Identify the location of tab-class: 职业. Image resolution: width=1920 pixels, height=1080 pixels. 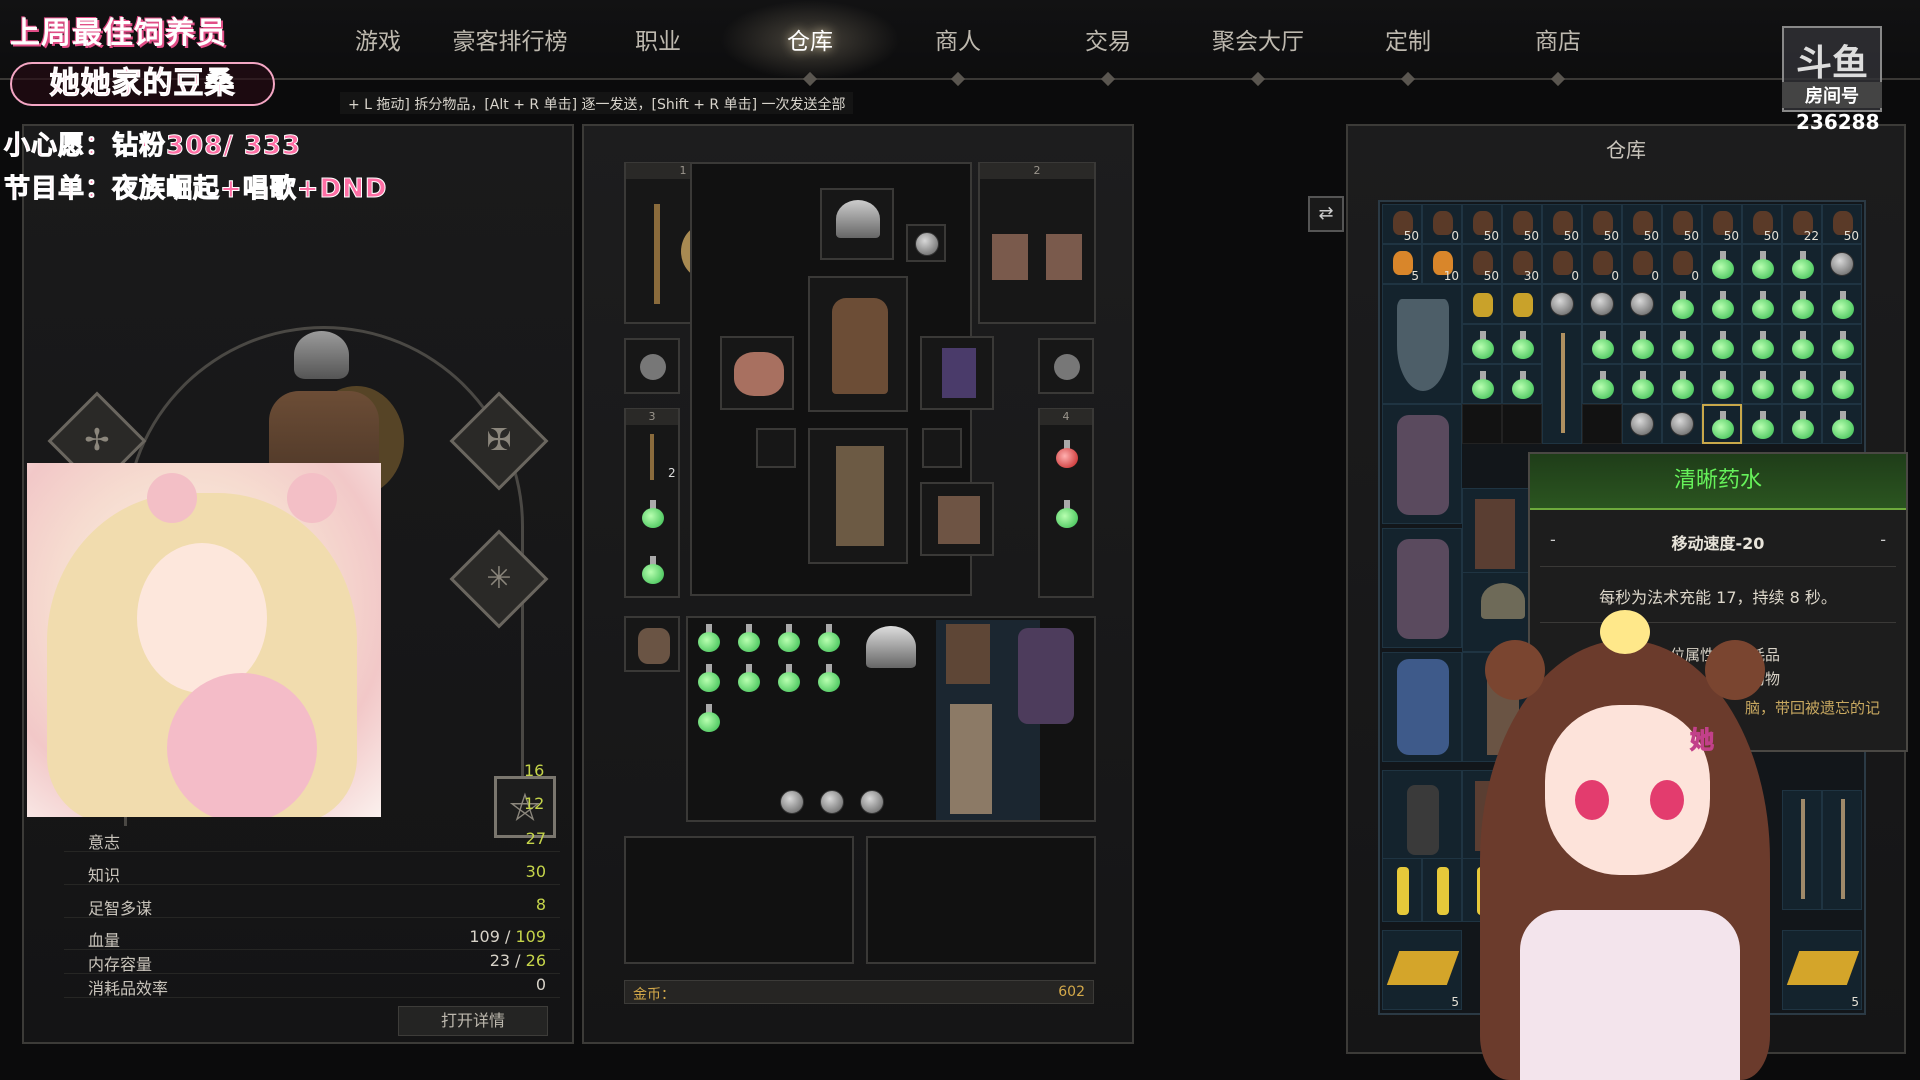
(658, 39).